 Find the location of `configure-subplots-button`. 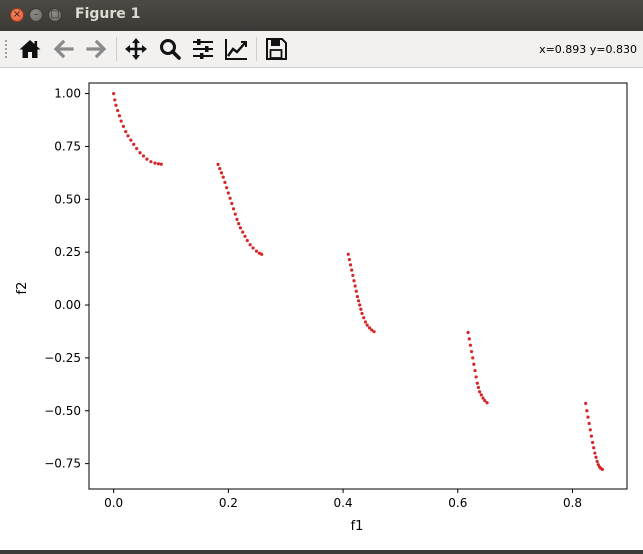

configure-subplots-button is located at coordinates (203, 49).